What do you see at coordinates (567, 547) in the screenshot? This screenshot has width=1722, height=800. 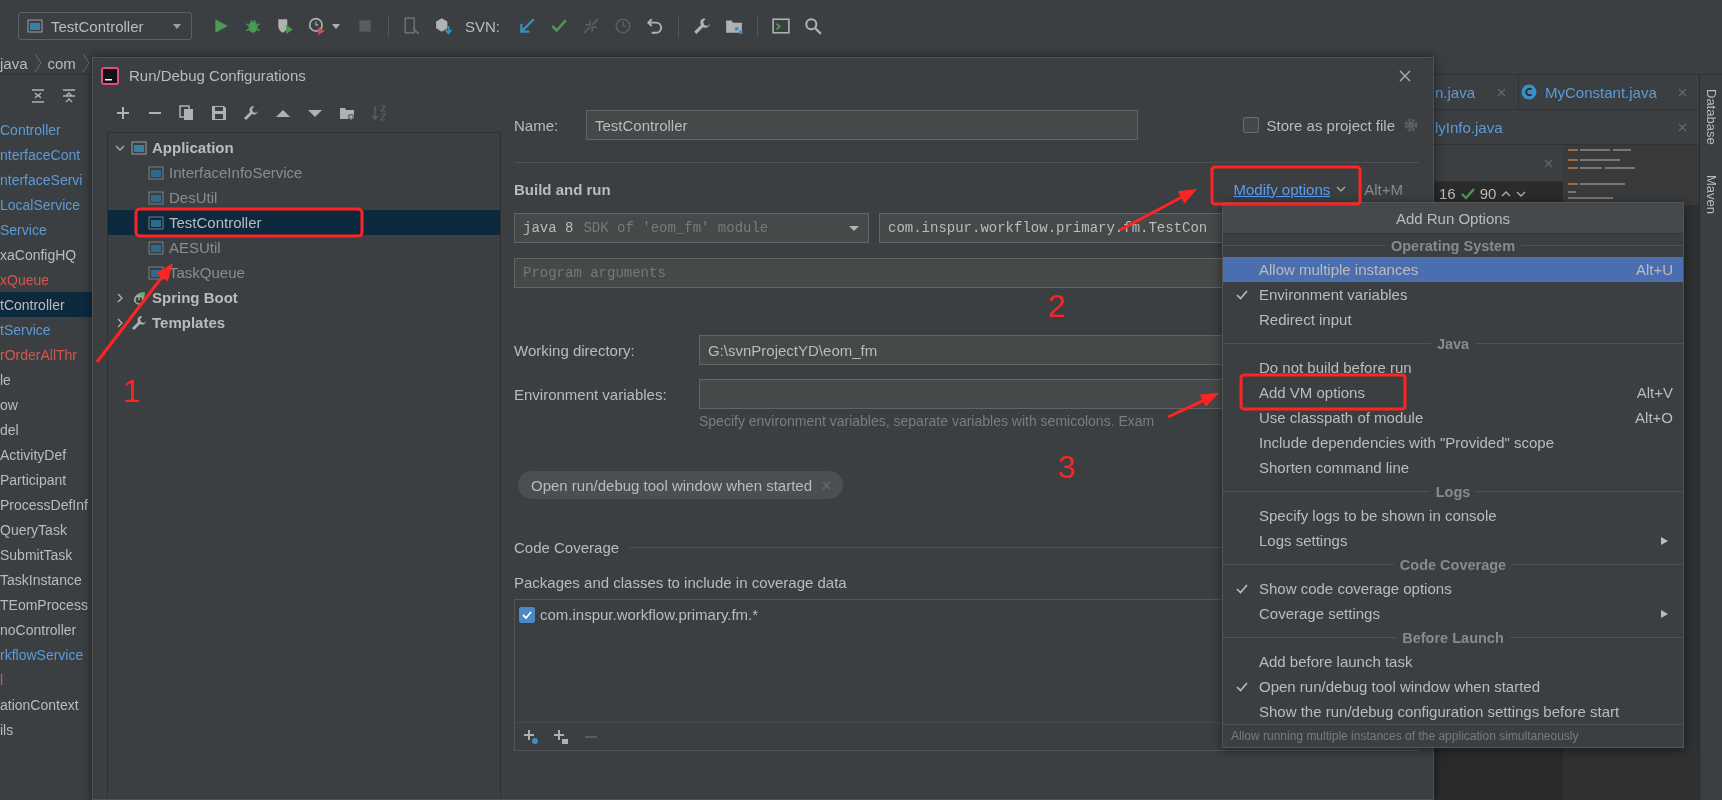 I see `section-heading: Code Coverage` at bounding box center [567, 547].